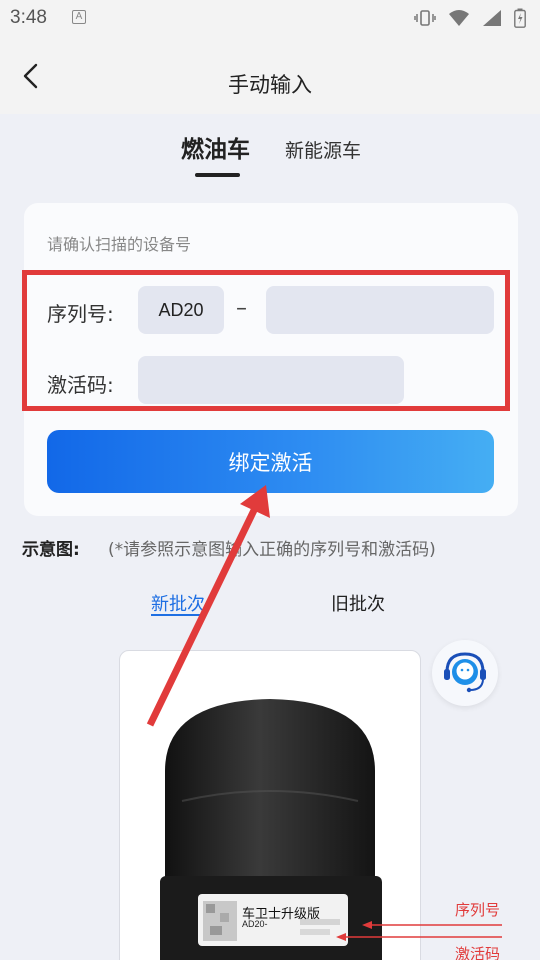 This screenshot has width=540, height=960. What do you see at coordinates (215, 147) in the screenshot?
I see `tab-fuel-vehicle: 燃油车` at bounding box center [215, 147].